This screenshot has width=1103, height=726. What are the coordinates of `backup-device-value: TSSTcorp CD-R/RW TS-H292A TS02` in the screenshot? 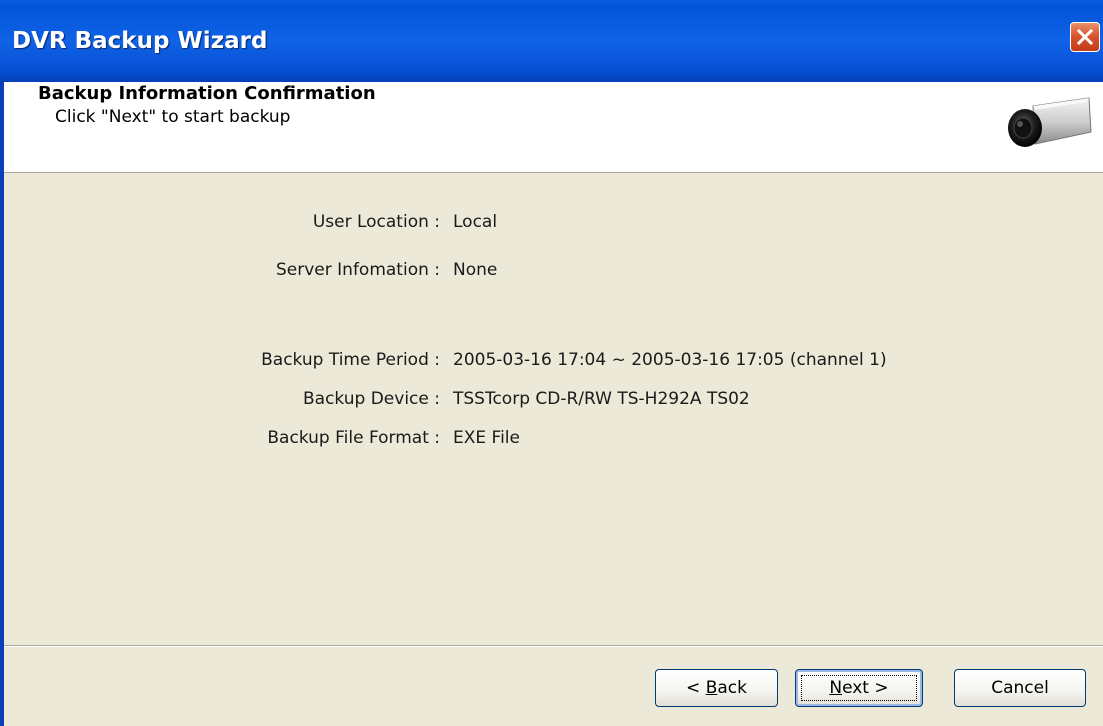 It's located at (601, 399).